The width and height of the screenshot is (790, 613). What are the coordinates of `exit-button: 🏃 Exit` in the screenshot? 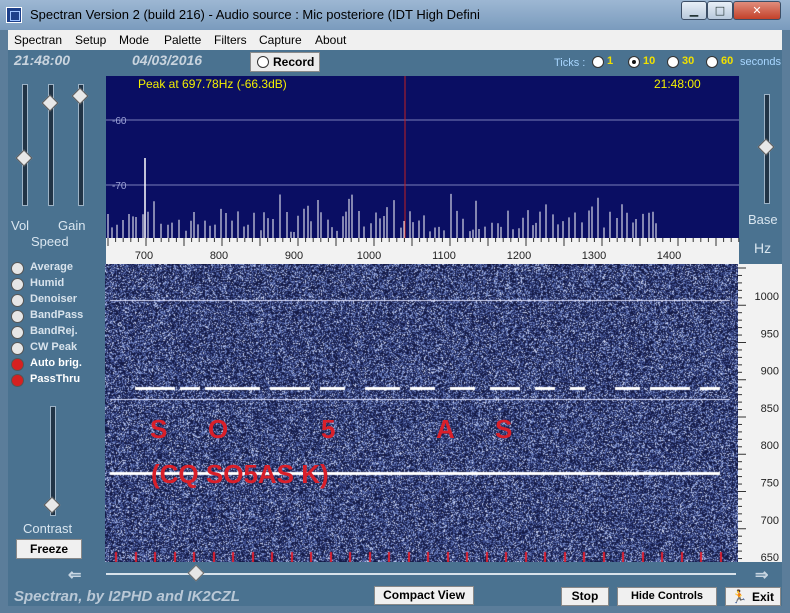 It's located at (753, 596).